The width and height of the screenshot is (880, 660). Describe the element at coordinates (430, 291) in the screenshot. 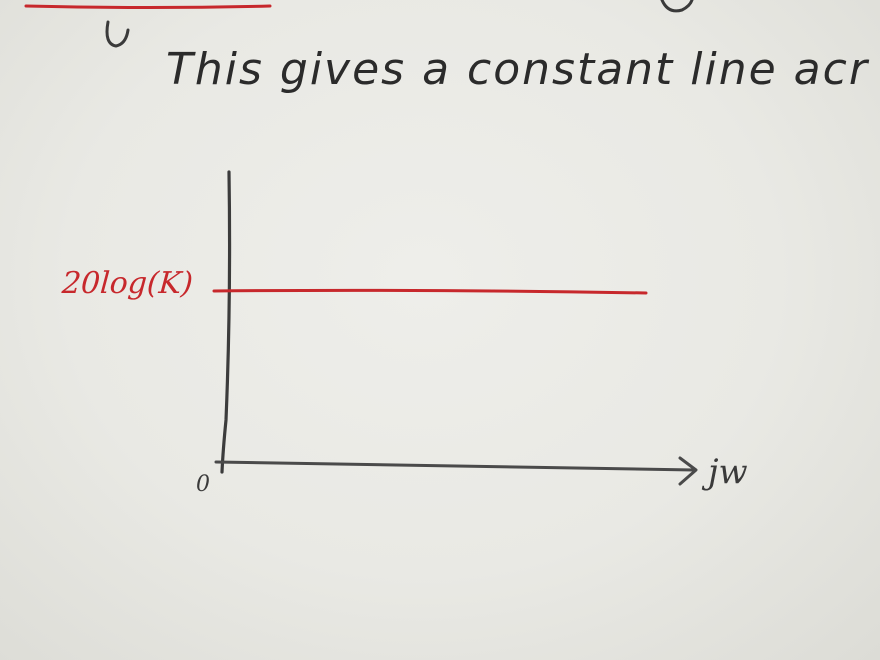

I see `constant-gain-line` at that location.